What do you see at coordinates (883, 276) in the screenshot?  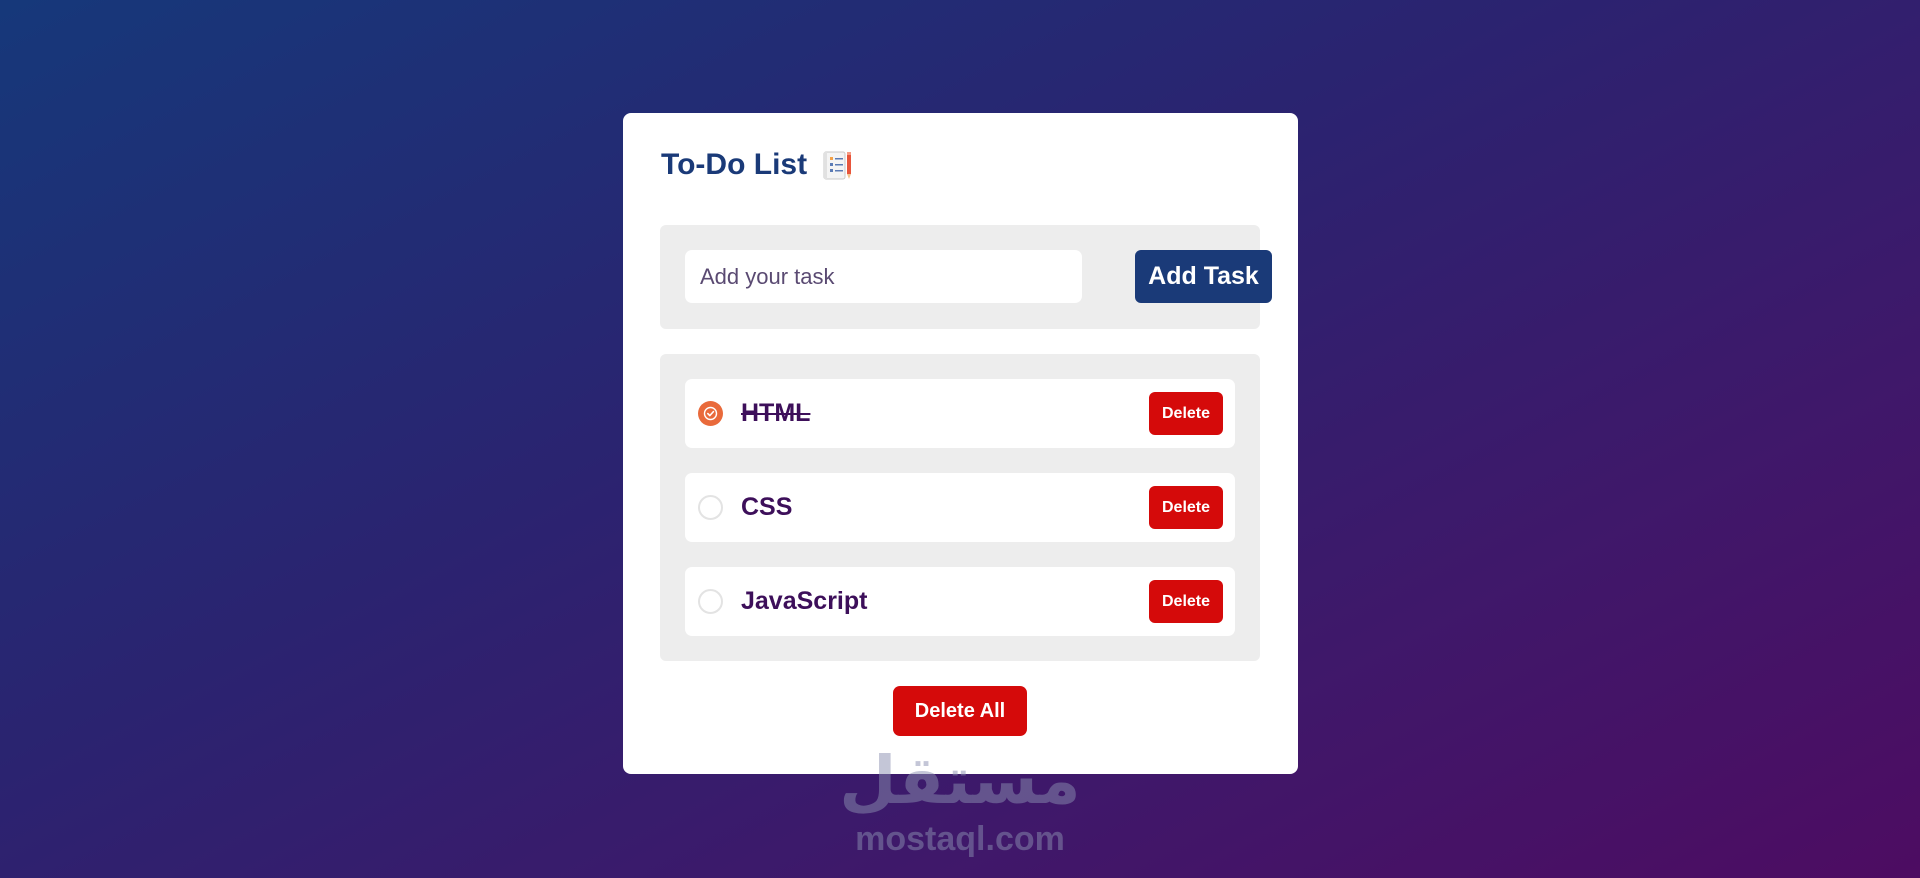 I see `task-input` at bounding box center [883, 276].